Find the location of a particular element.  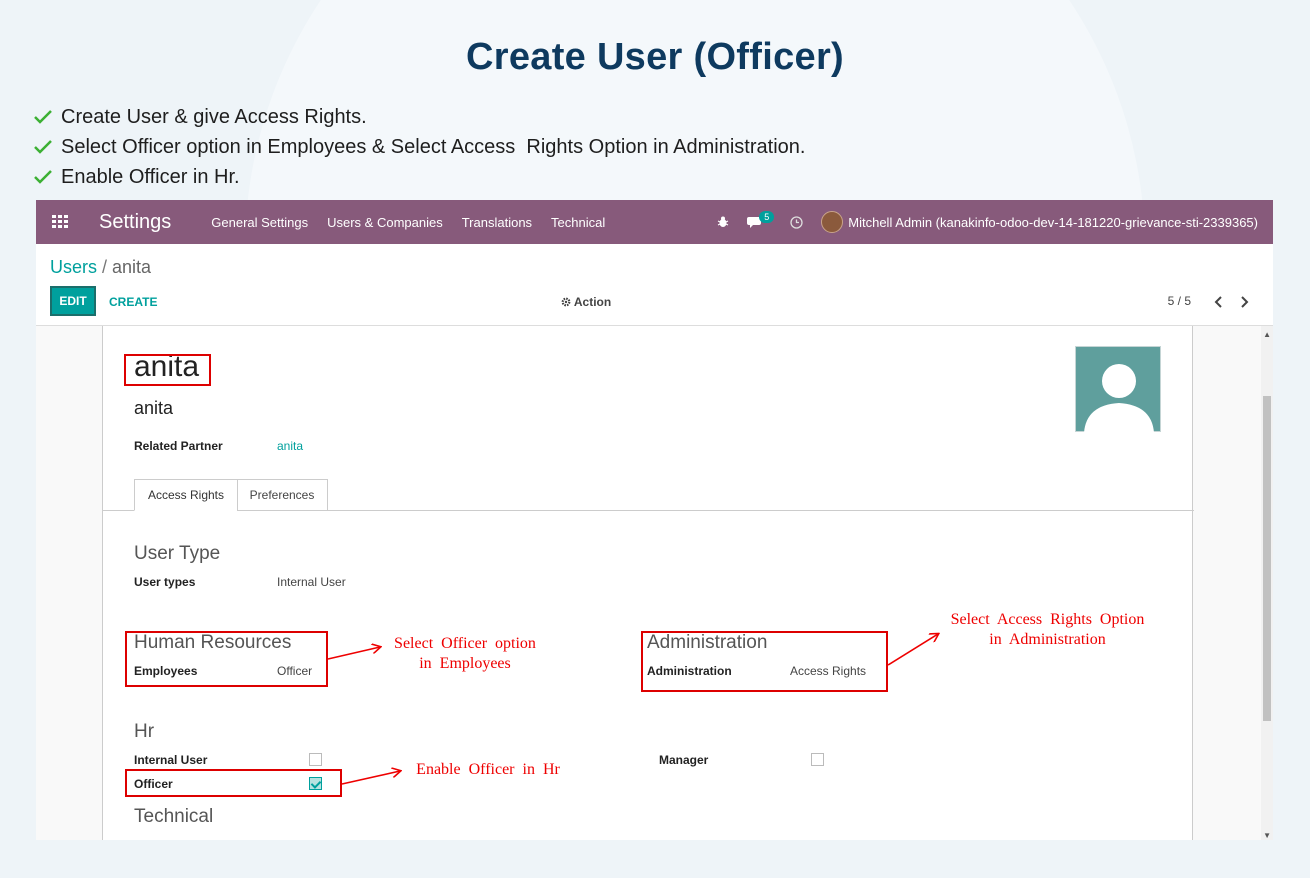

bullet-item: Create User & give Access Rights. is located at coordinates (418, 117).